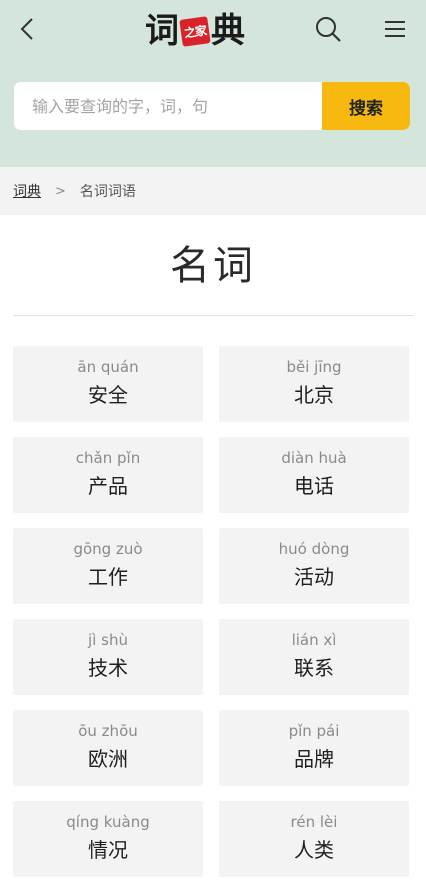  Describe the element at coordinates (314, 822) in the screenshot. I see `word-pinyin: rén lèi` at that location.